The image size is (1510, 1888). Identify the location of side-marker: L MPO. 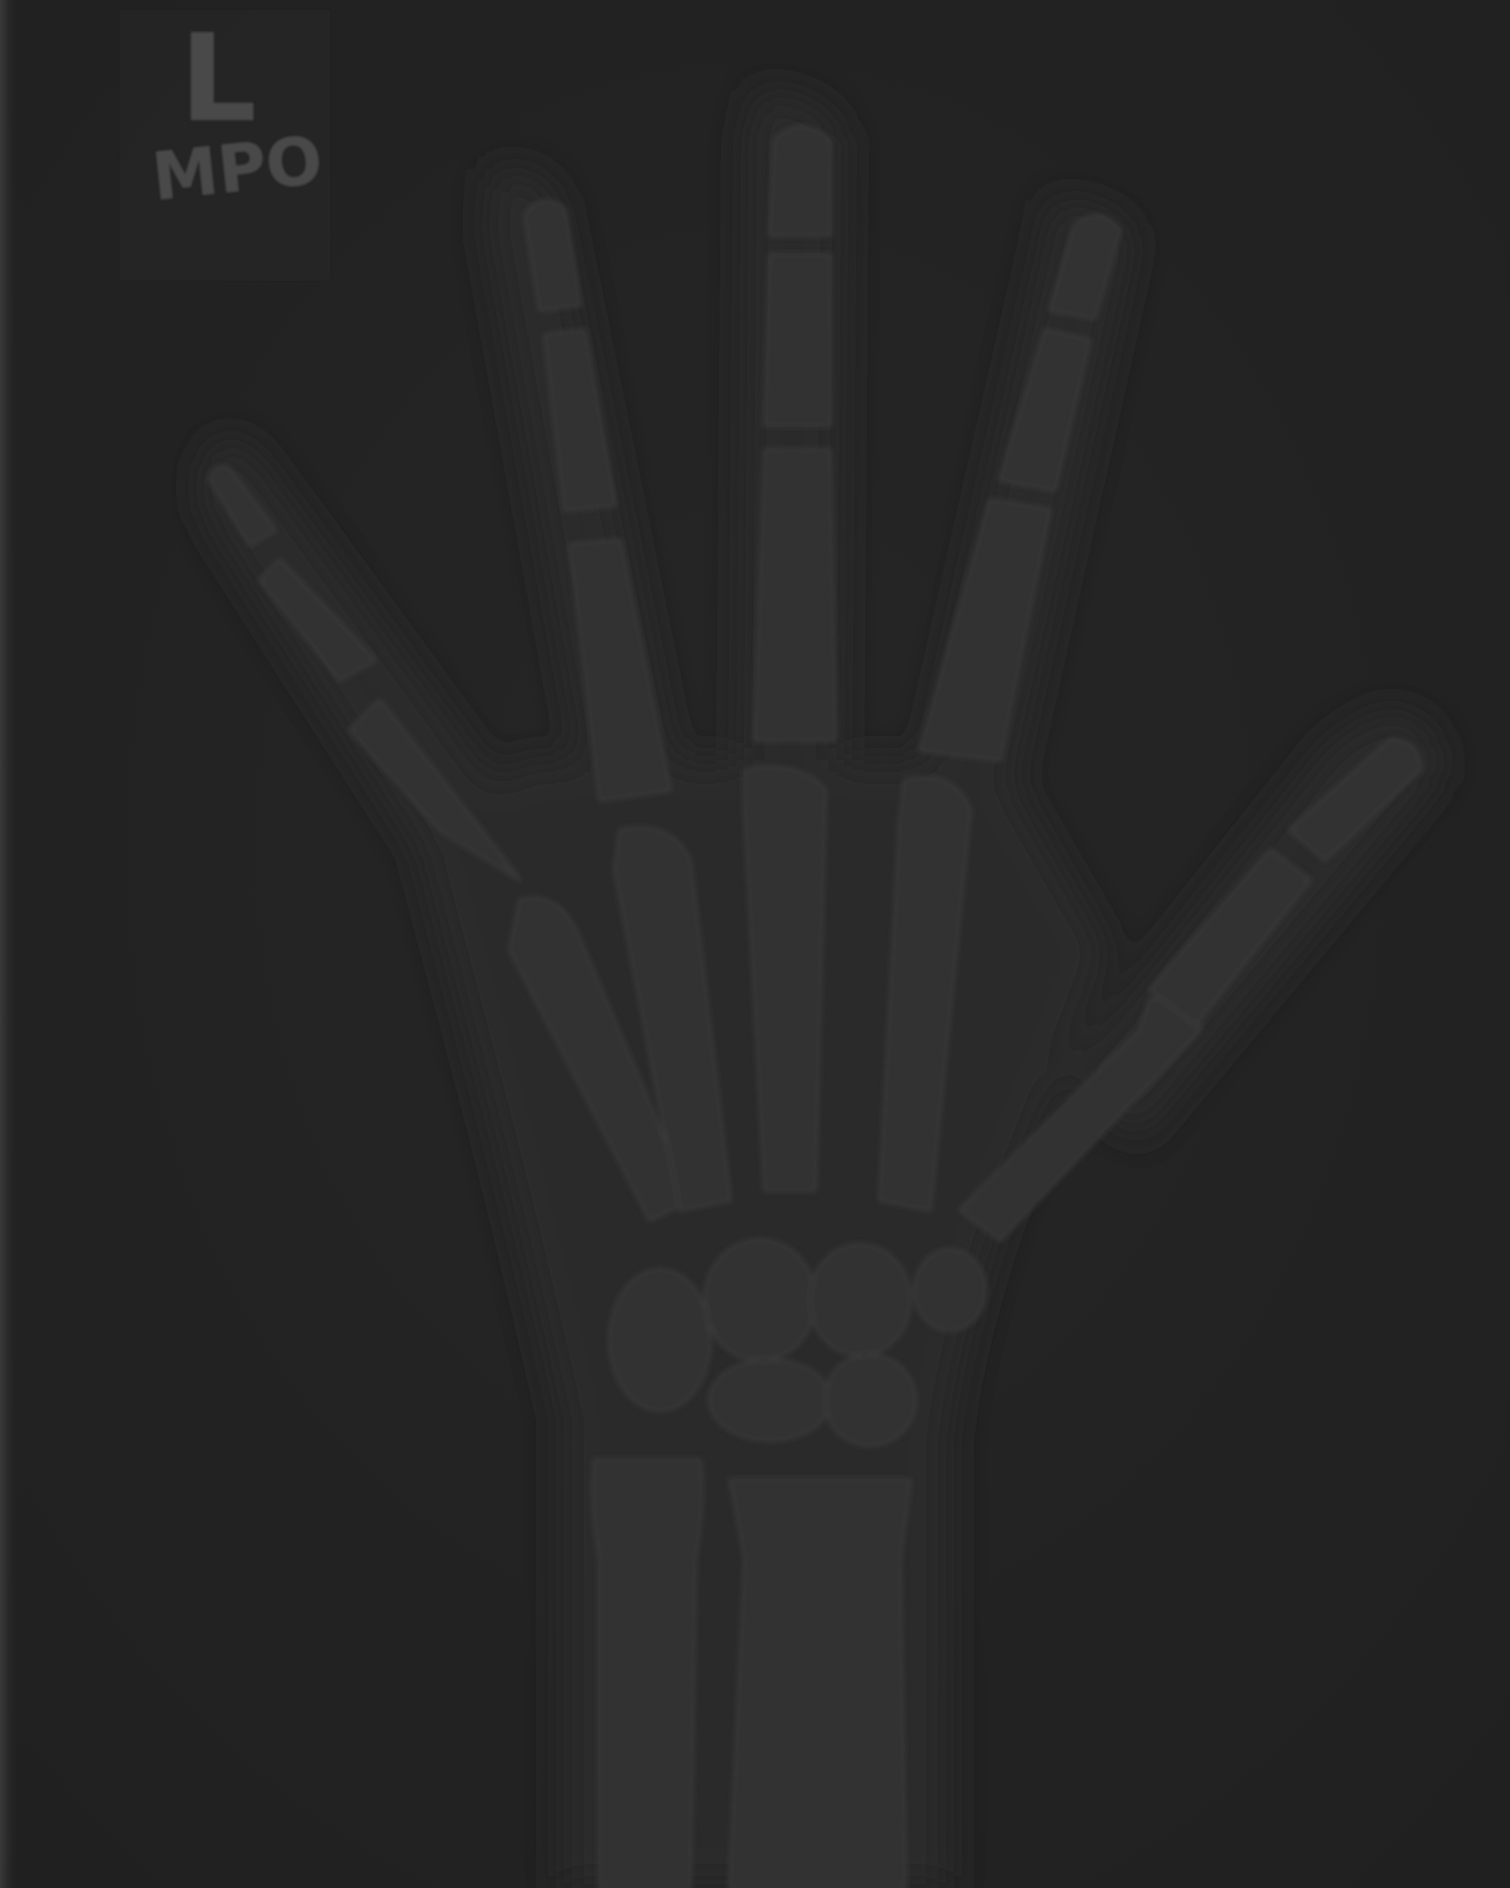
(225, 145).